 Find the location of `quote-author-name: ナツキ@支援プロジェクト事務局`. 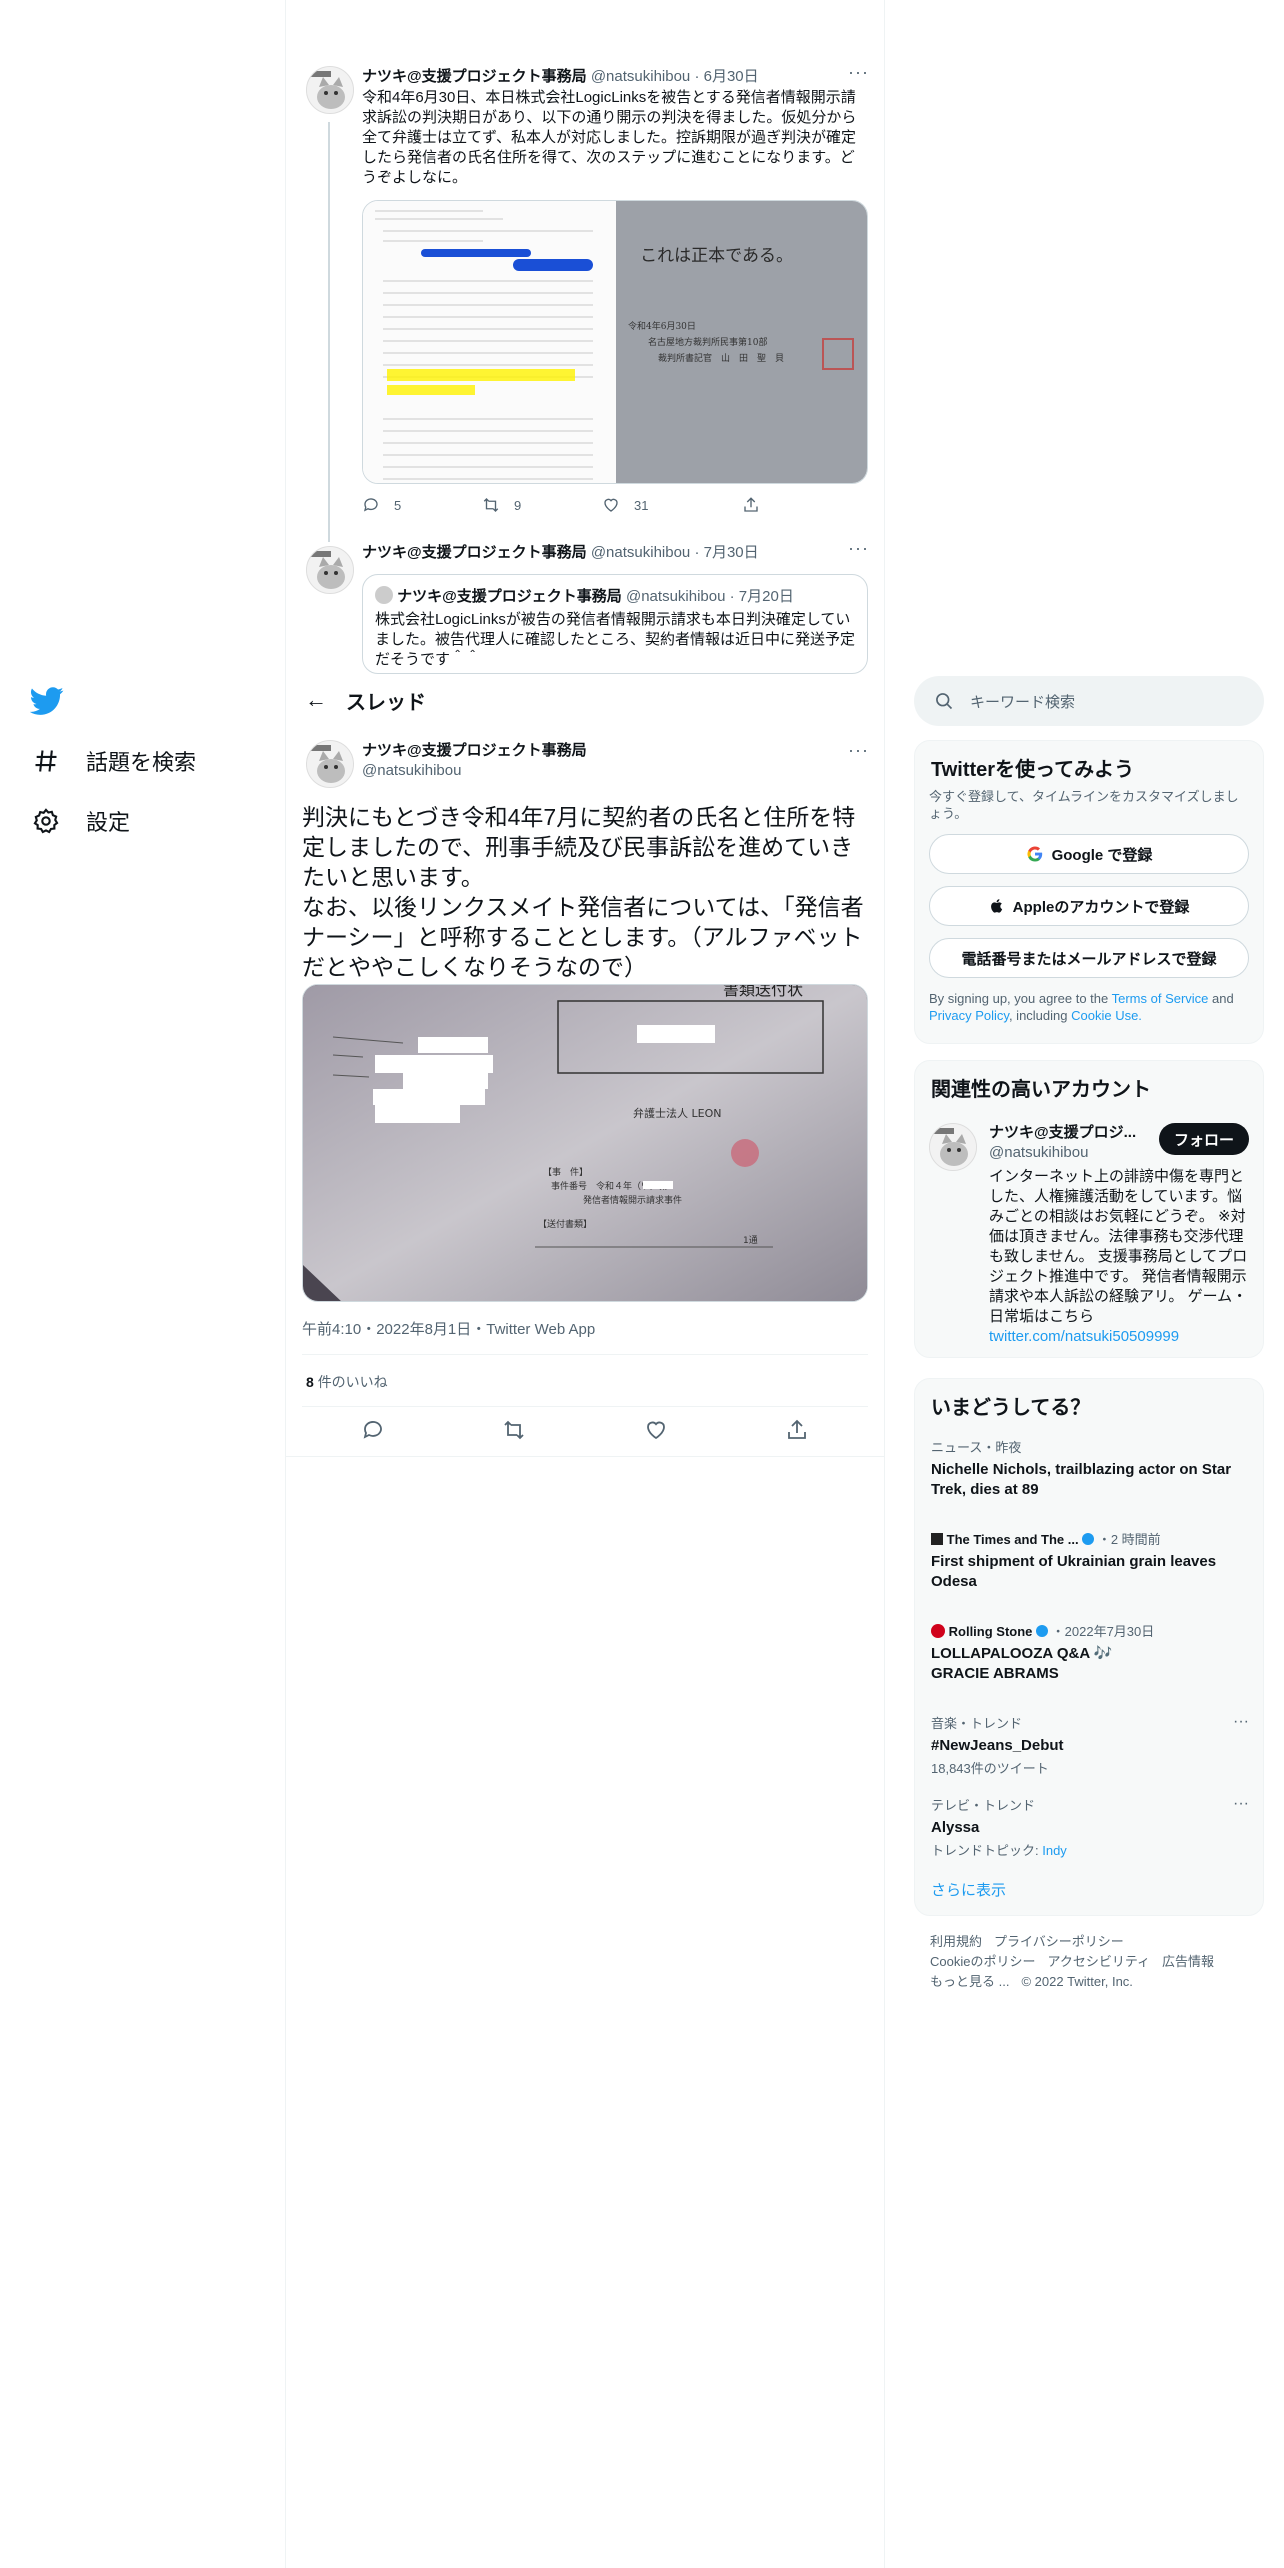

quote-author-name: ナツキ@支援プロジェクト事務局 is located at coordinates (509, 596).